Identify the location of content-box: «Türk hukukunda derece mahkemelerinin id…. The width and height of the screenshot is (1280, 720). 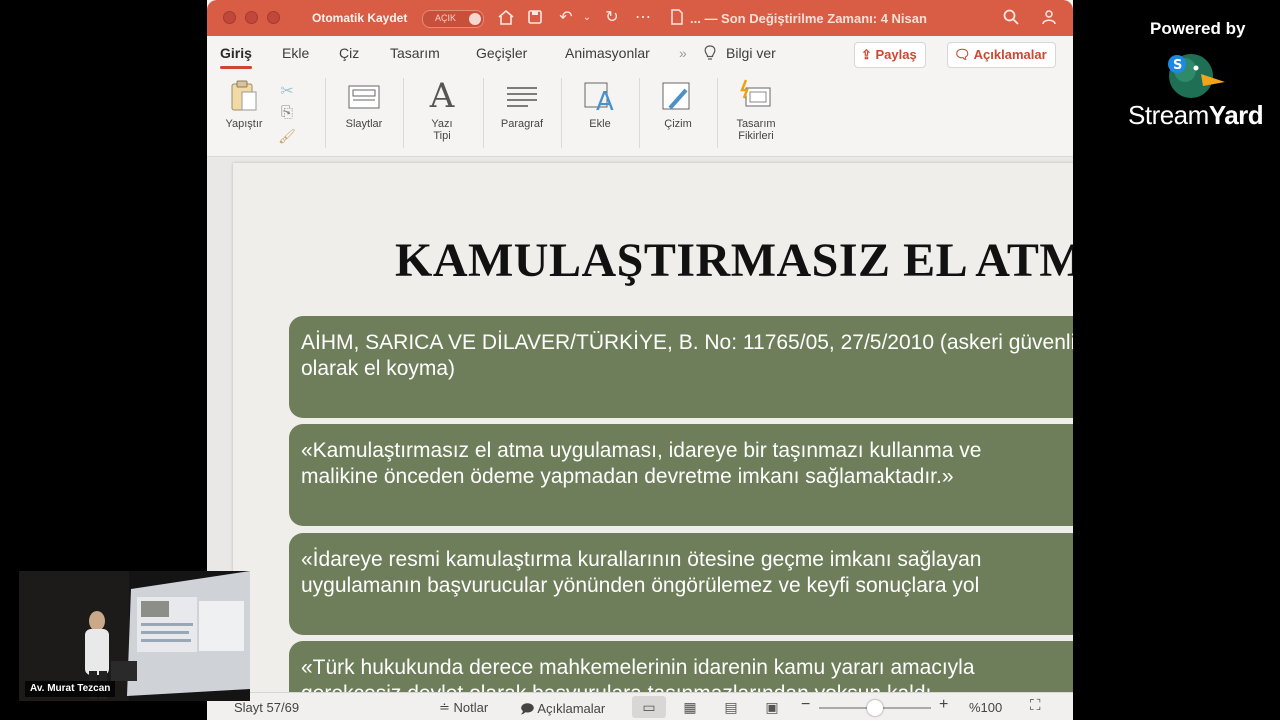
(681, 666).